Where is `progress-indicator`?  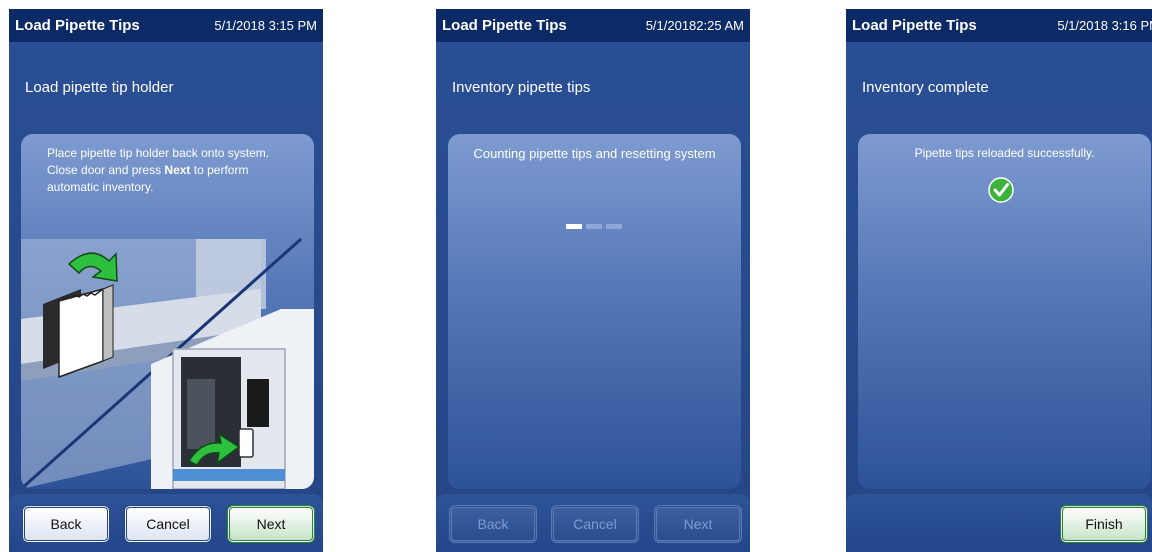
progress-indicator is located at coordinates (594, 226).